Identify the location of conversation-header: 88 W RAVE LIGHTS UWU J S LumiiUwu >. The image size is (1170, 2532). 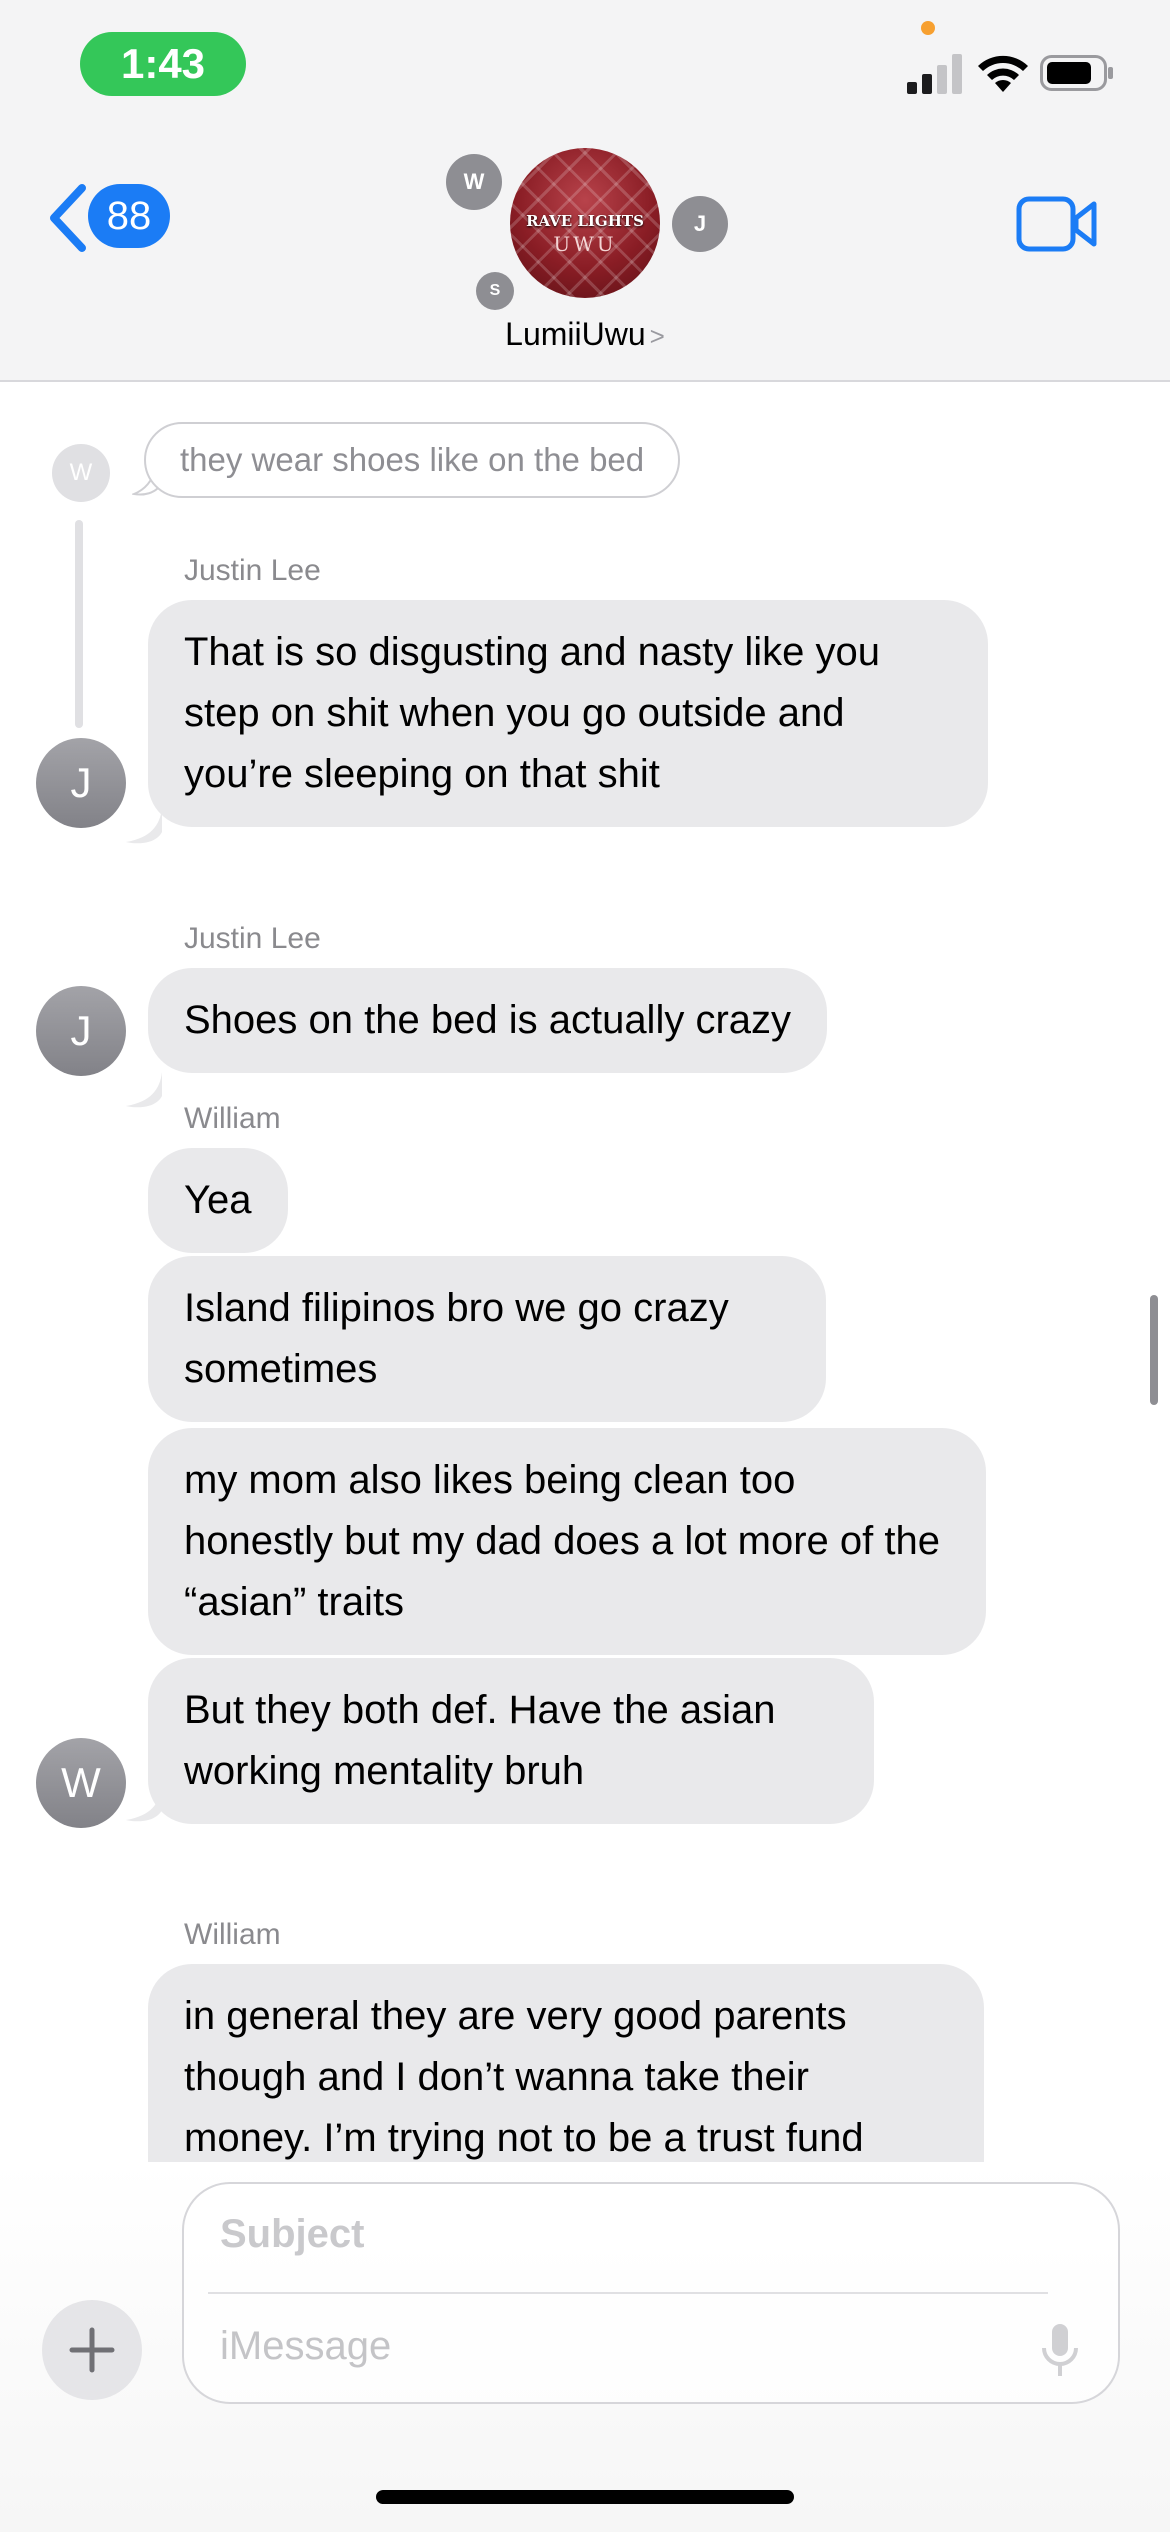
(585, 256).